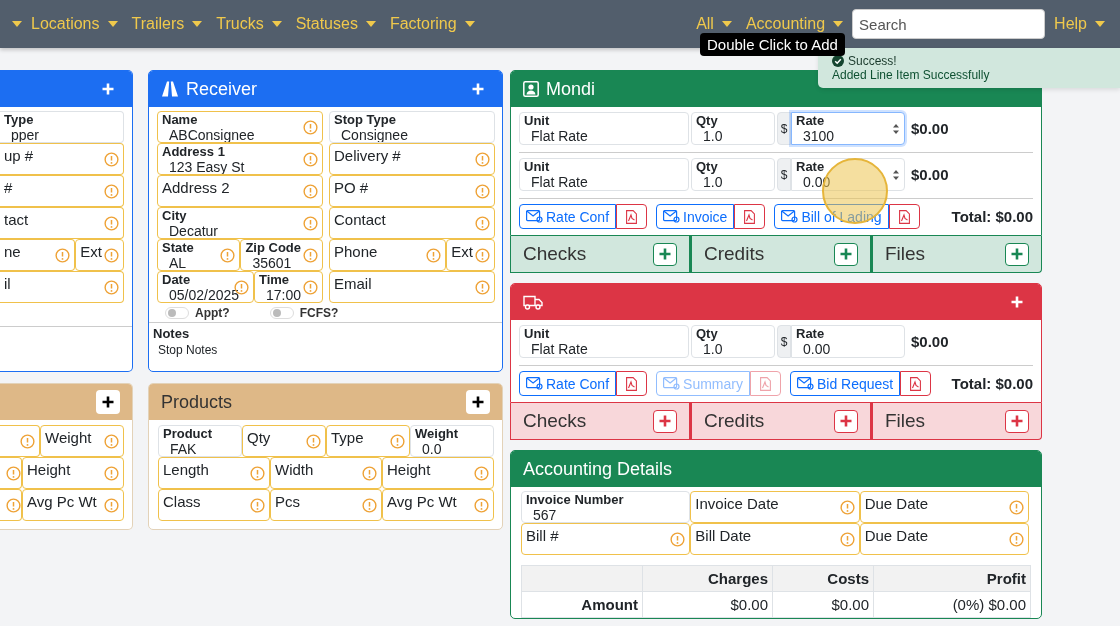  I want to click on notes-label: Notes, so click(172, 333).